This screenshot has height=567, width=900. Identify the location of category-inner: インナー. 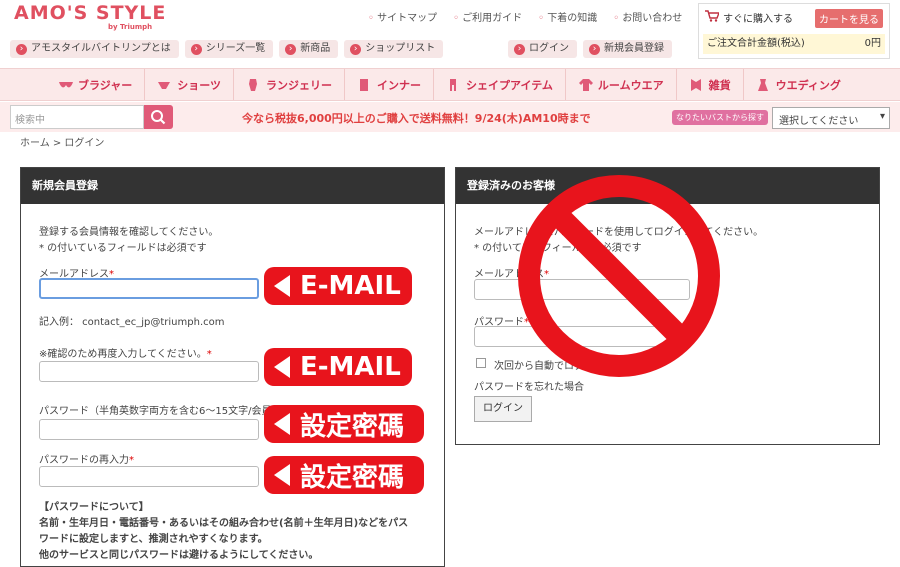
(390, 84).